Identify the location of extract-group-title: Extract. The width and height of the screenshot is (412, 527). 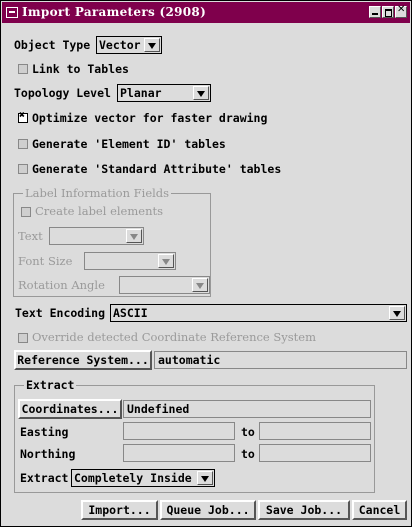
(50, 385).